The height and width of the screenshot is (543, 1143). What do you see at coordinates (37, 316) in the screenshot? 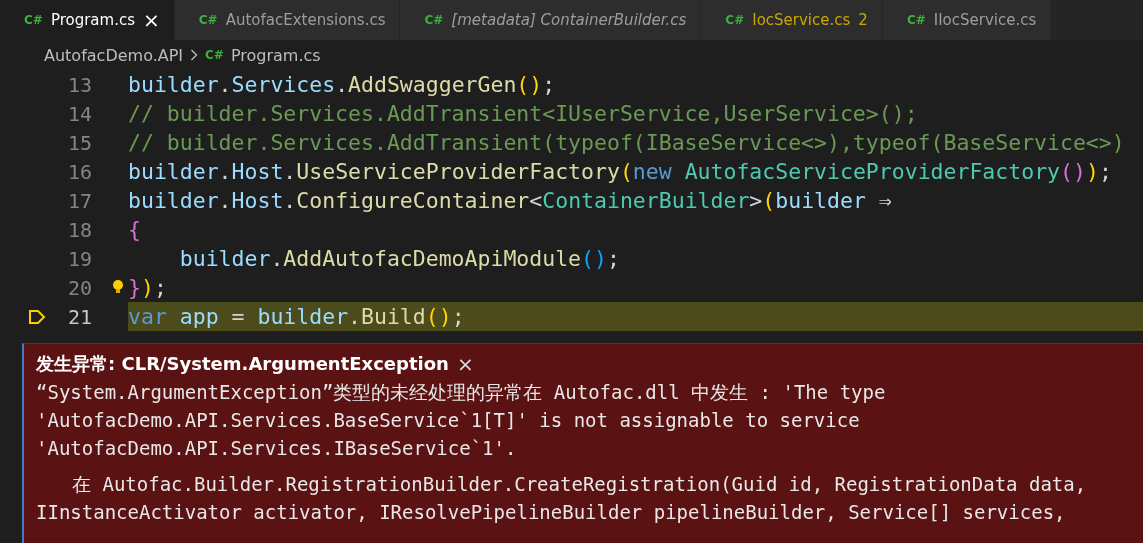
I see `debug-arrow-icon` at bounding box center [37, 316].